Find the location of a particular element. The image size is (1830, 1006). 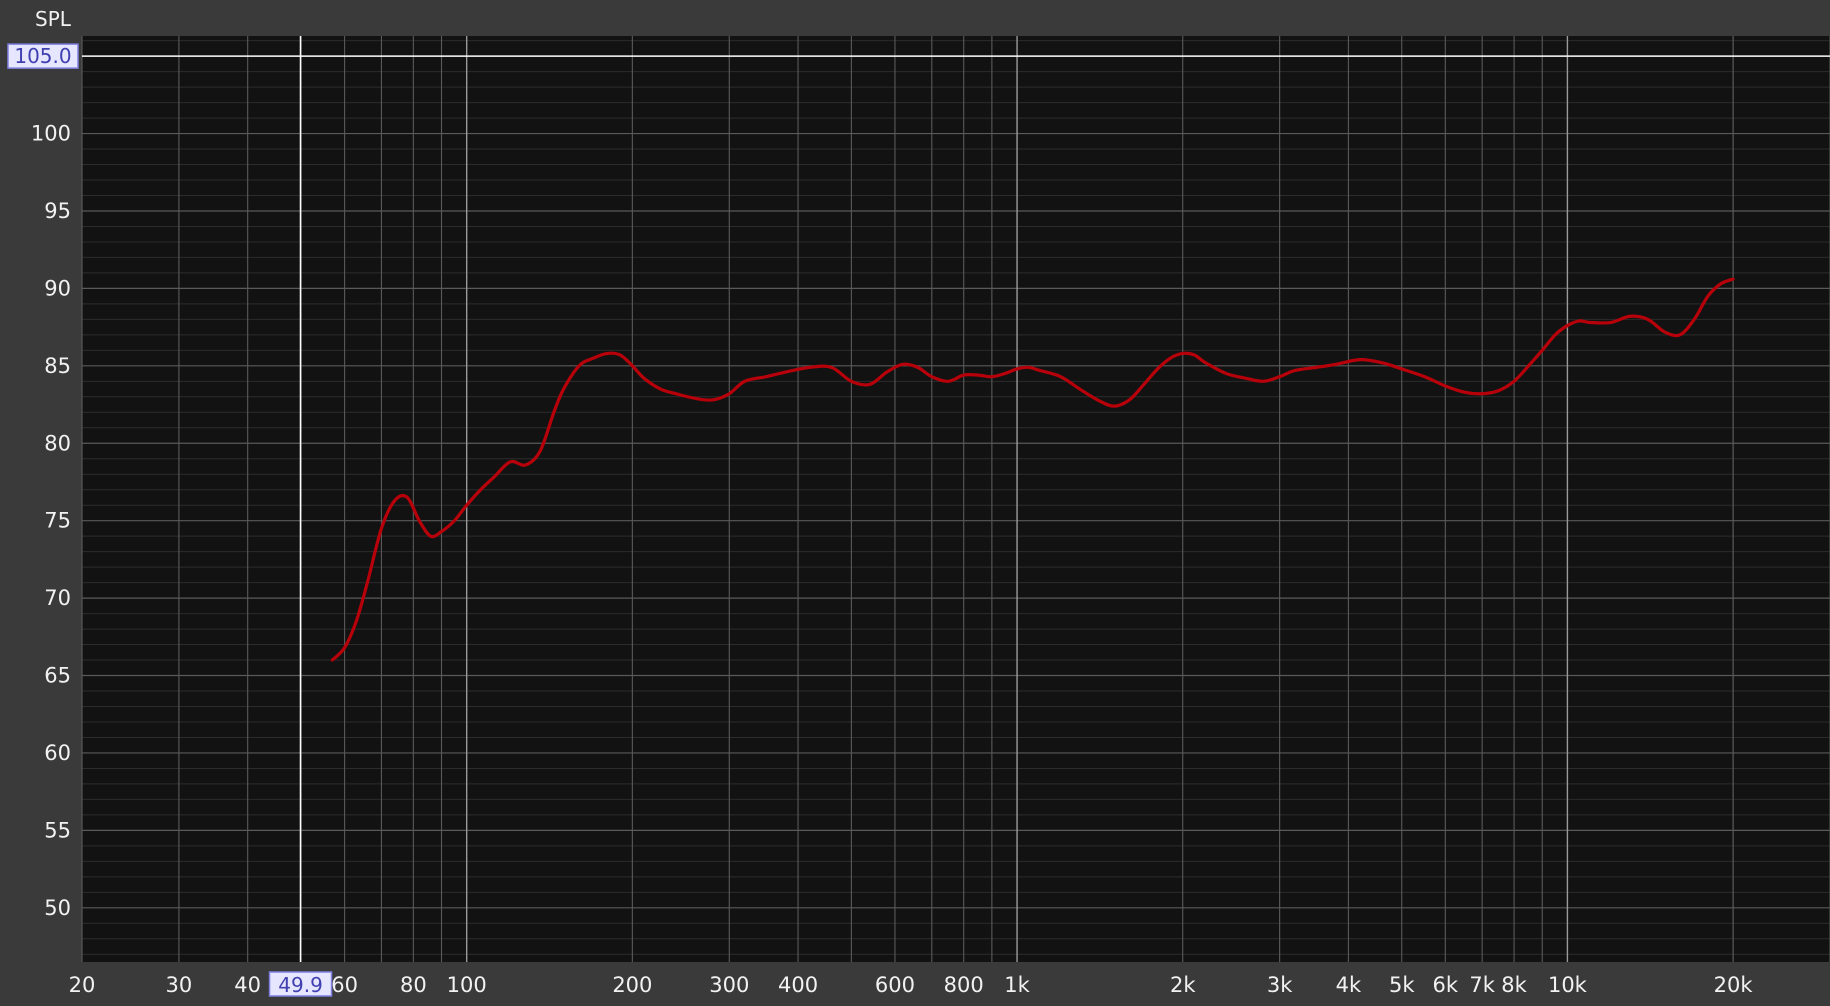

x-tick-label-200: 200 is located at coordinates (632, 985).